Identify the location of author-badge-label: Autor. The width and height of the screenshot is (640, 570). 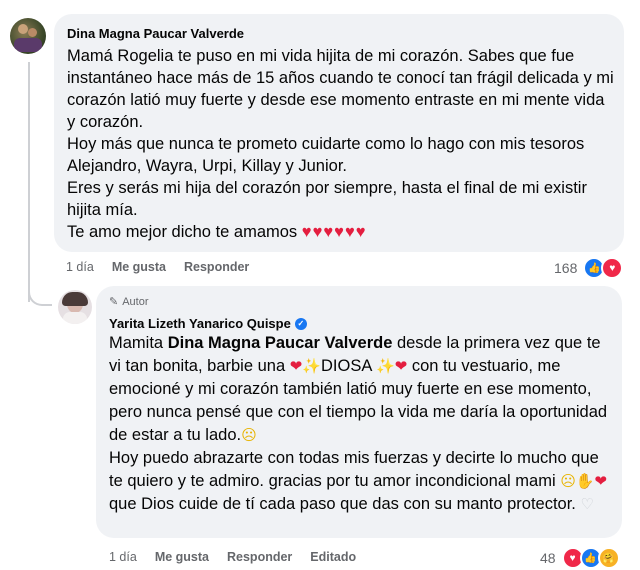
(135, 301).